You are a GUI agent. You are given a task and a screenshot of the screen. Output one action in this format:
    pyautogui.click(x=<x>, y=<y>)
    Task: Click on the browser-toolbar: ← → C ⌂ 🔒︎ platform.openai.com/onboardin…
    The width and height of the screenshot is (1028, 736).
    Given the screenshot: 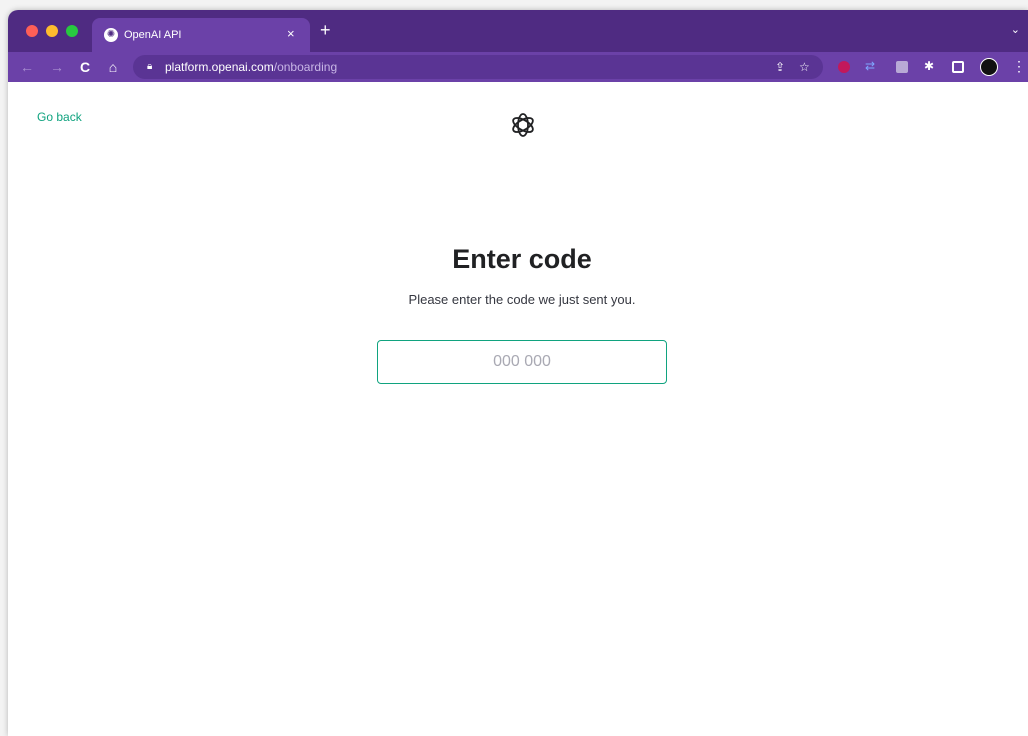 What is the action you would take?
    pyautogui.click(x=518, y=67)
    